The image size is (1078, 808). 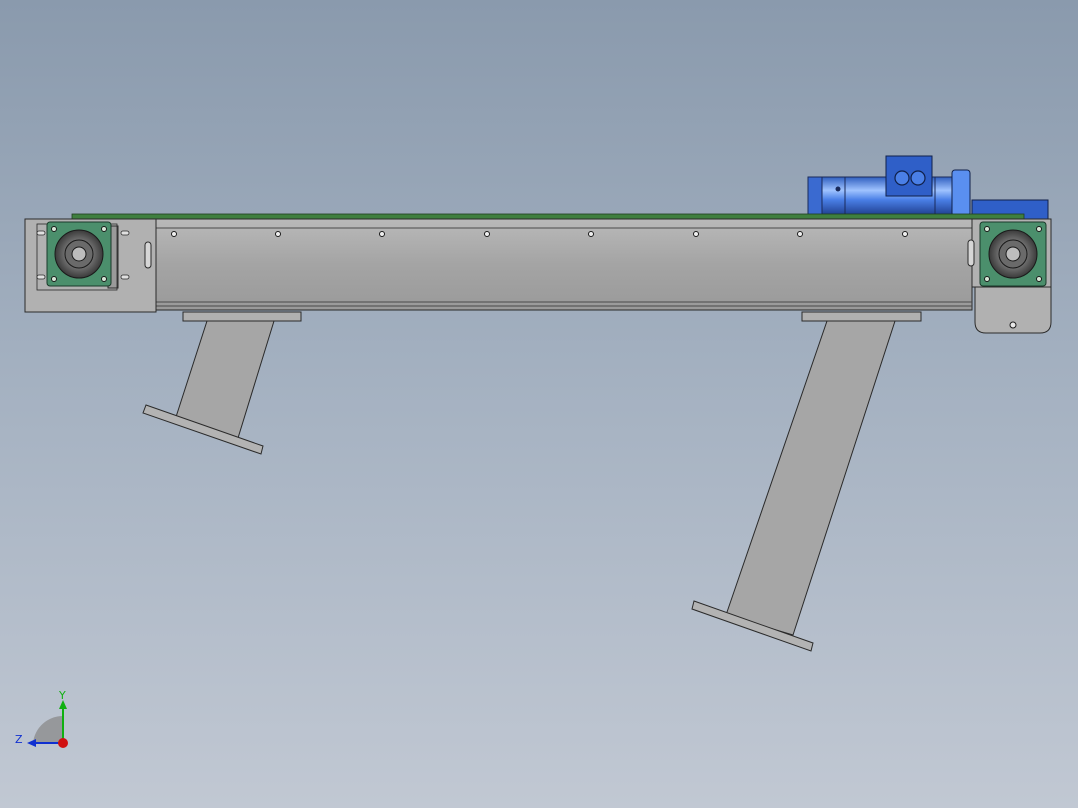 I want to click on support-leg-right, so click(x=806, y=481).